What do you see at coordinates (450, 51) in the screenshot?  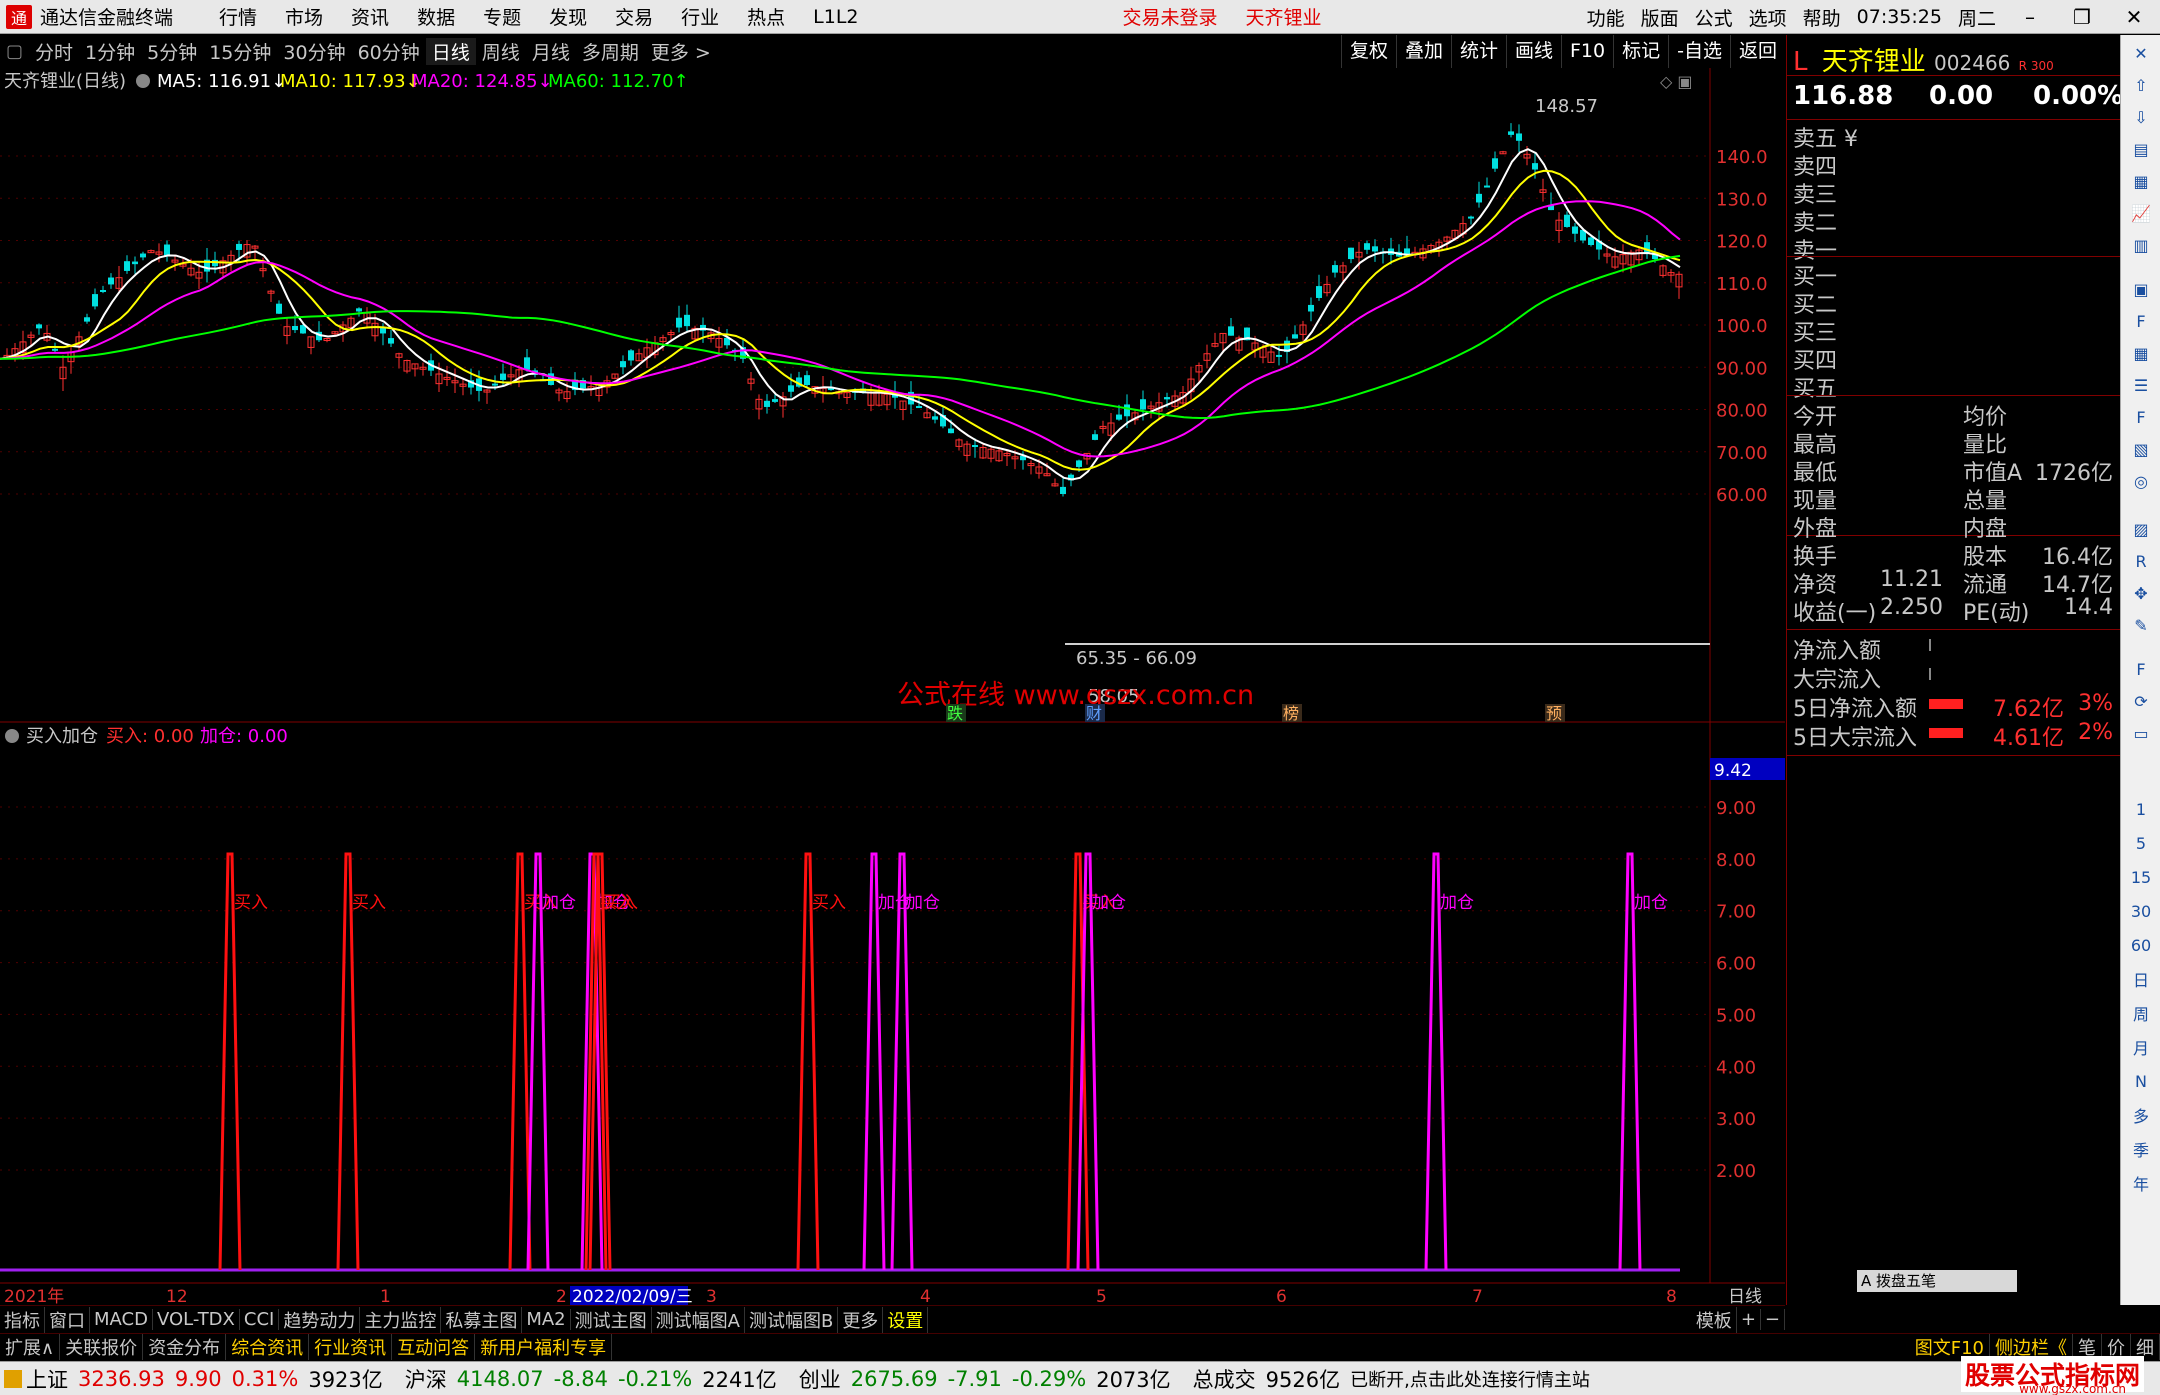 I see `period-daily: 日线` at bounding box center [450, 51].